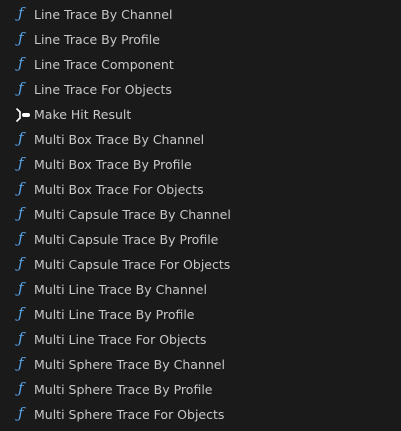 Image resolution: width=401 pixels, height=431 pixels. Describe the element at coordinates (123, 389) in the screenshot. I see `list-item-label: Multi Sphere Trace By Profile` at that location.